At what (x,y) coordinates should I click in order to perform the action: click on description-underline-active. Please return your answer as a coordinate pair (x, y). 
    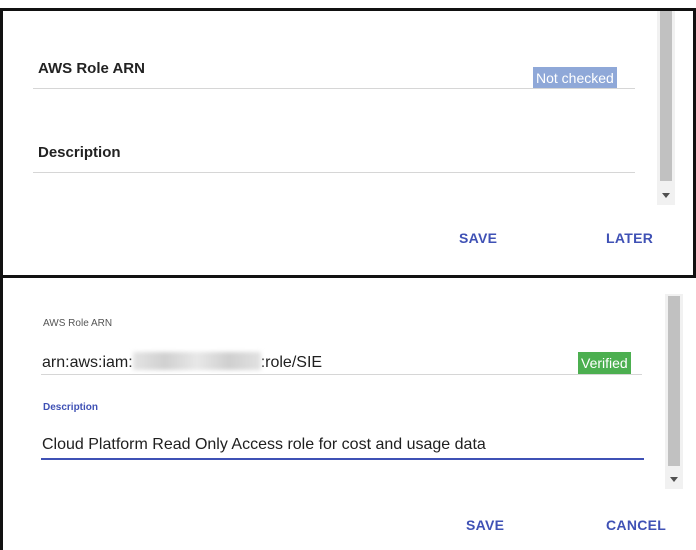
    Looking at the image, I should click on (342, 459).